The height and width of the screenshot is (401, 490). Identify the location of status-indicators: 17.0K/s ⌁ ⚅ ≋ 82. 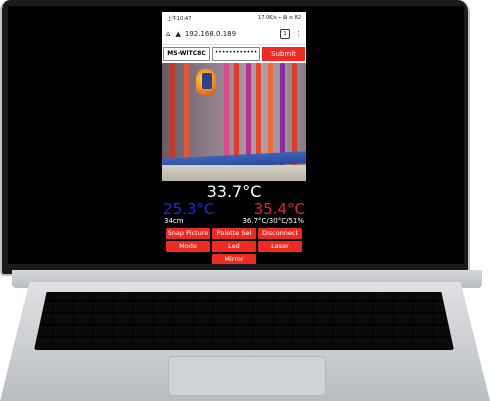
(279, 18).